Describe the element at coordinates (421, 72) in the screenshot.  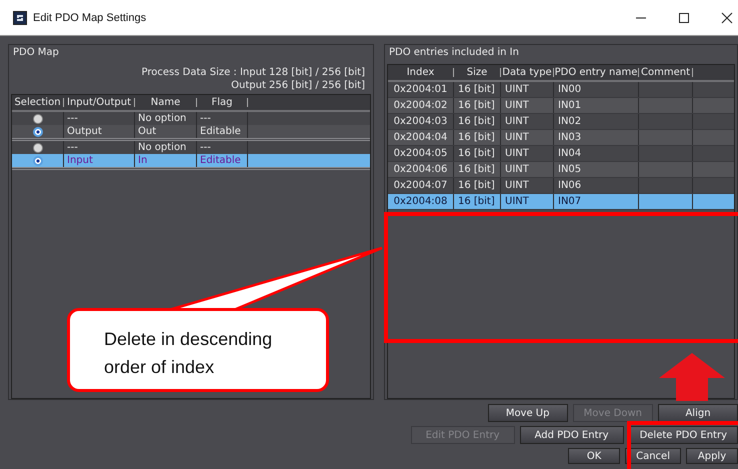
I see `column-header: Index` at that location.